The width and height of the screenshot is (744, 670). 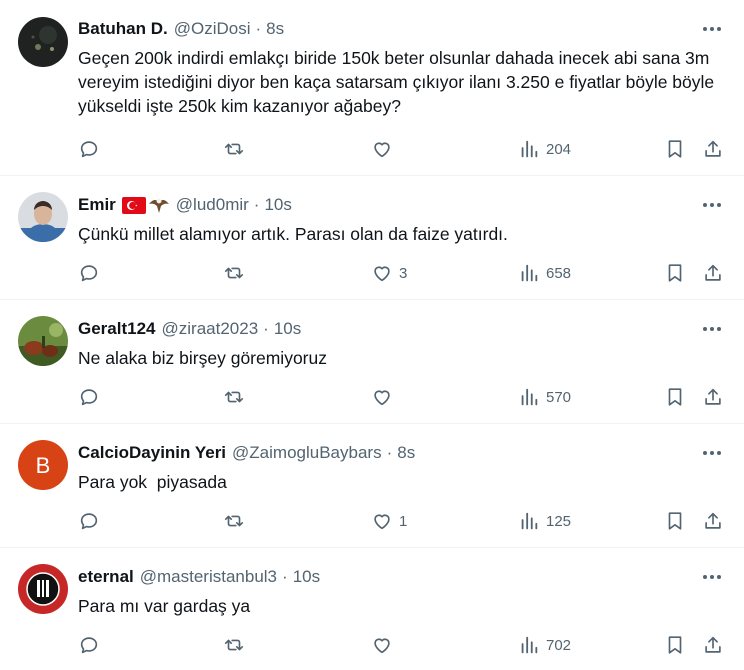 I want to click on author-handle: @OziDosi, so click(x=212, y=29).